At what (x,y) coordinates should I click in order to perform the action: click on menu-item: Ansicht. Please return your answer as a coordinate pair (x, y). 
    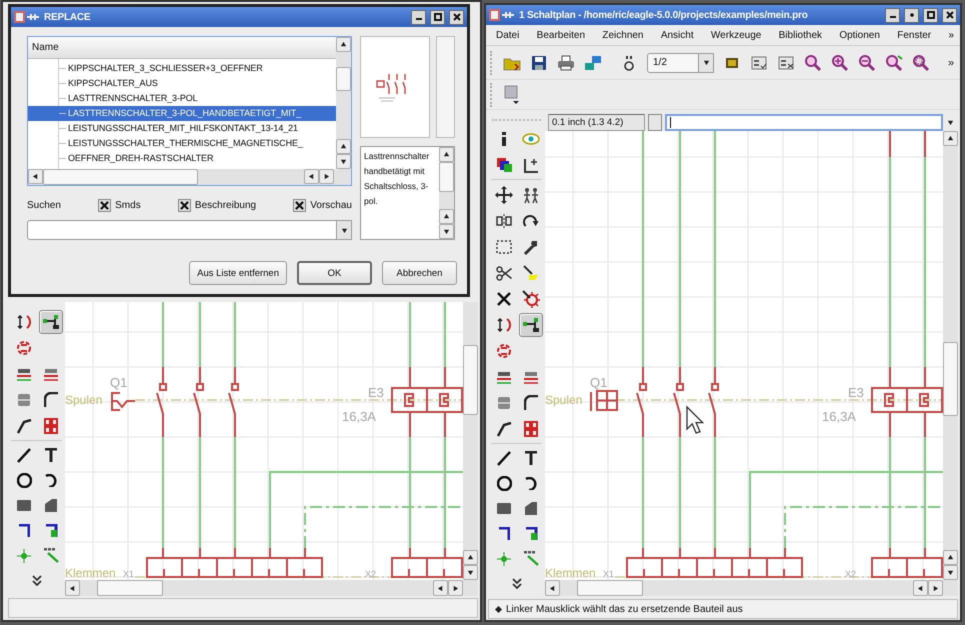
    Looking at the image, I should click on (677, 35).